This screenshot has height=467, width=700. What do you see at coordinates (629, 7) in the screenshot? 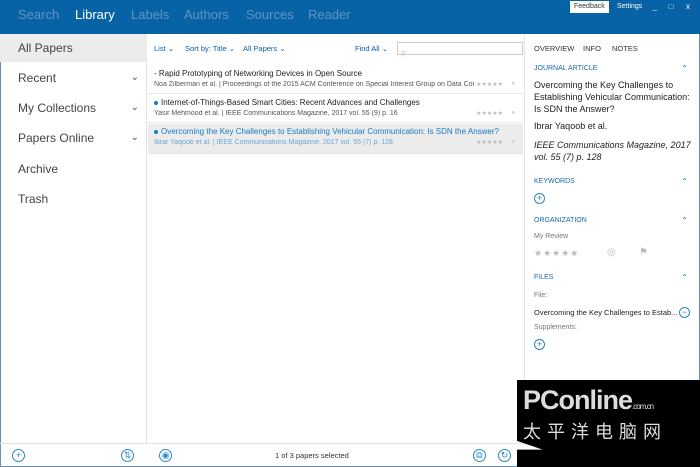
I see `settings-button: Settings` at bounding box center [629, 7].